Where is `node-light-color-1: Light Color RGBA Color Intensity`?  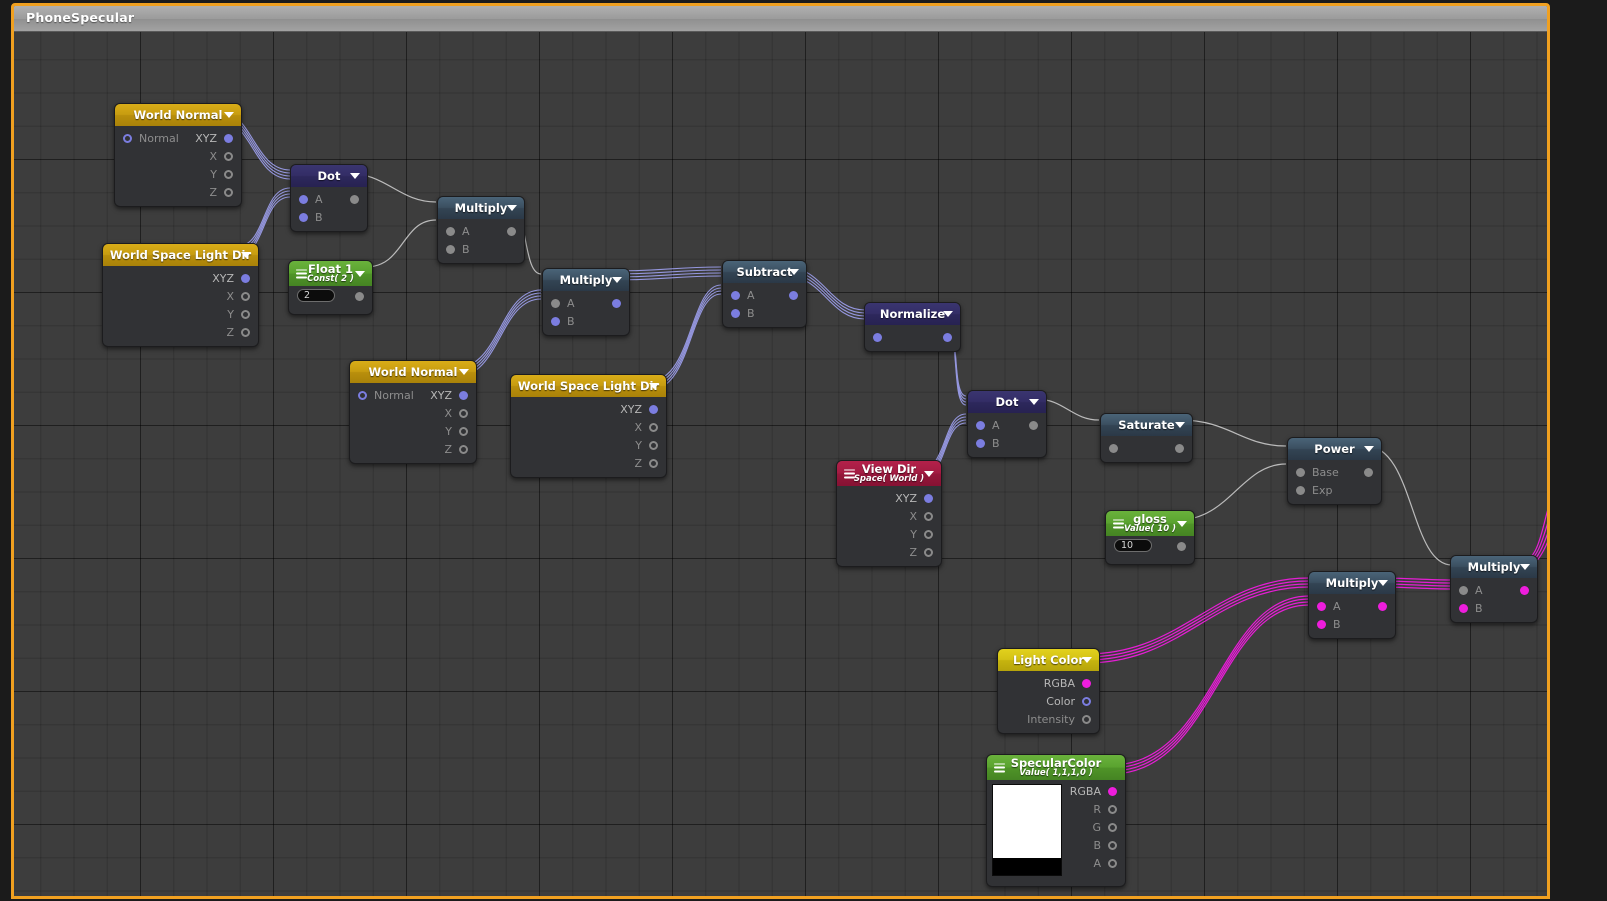
node-light-color-1: Light Color RGBA Color Intensity is located at coordinates (1048, 691).